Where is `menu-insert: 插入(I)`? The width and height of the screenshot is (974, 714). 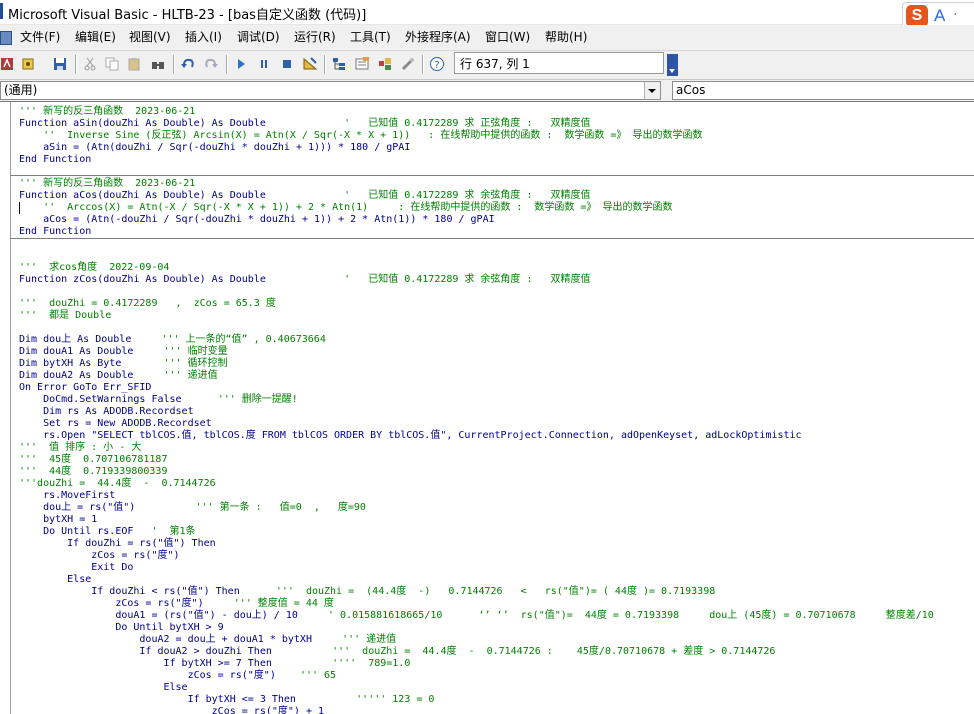
menu-insert: 插入(I) is located at coordinates (203, 37).